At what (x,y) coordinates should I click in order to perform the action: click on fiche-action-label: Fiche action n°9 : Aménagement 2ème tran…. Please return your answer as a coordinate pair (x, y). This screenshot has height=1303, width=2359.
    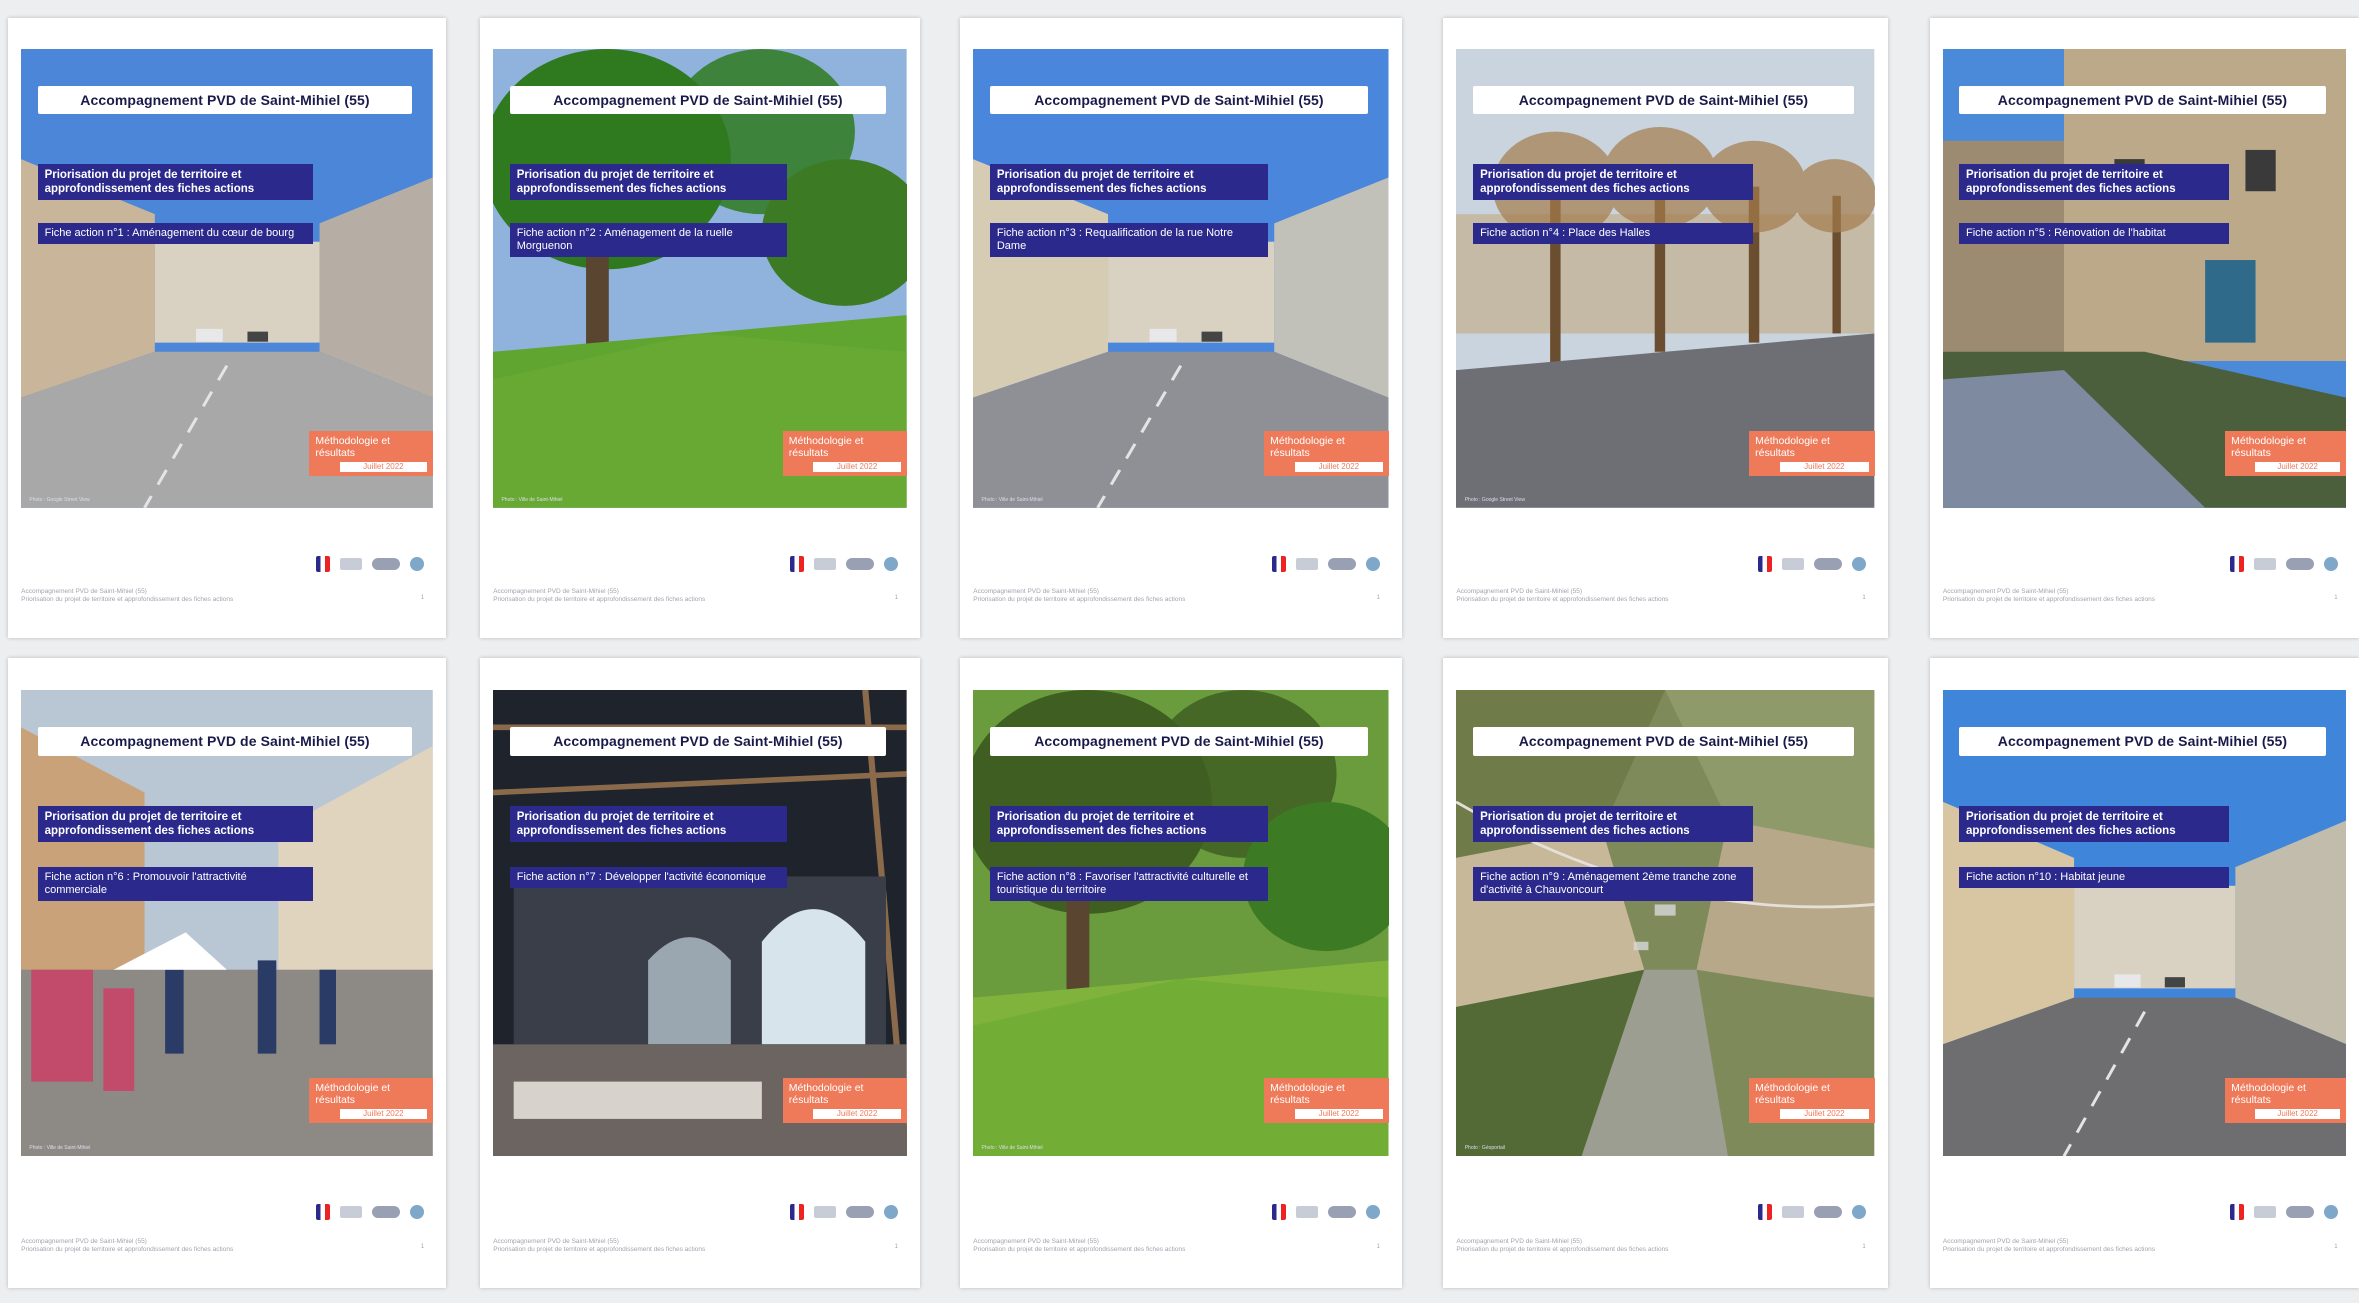
    Looking at the image, I should click on (1613, 883).